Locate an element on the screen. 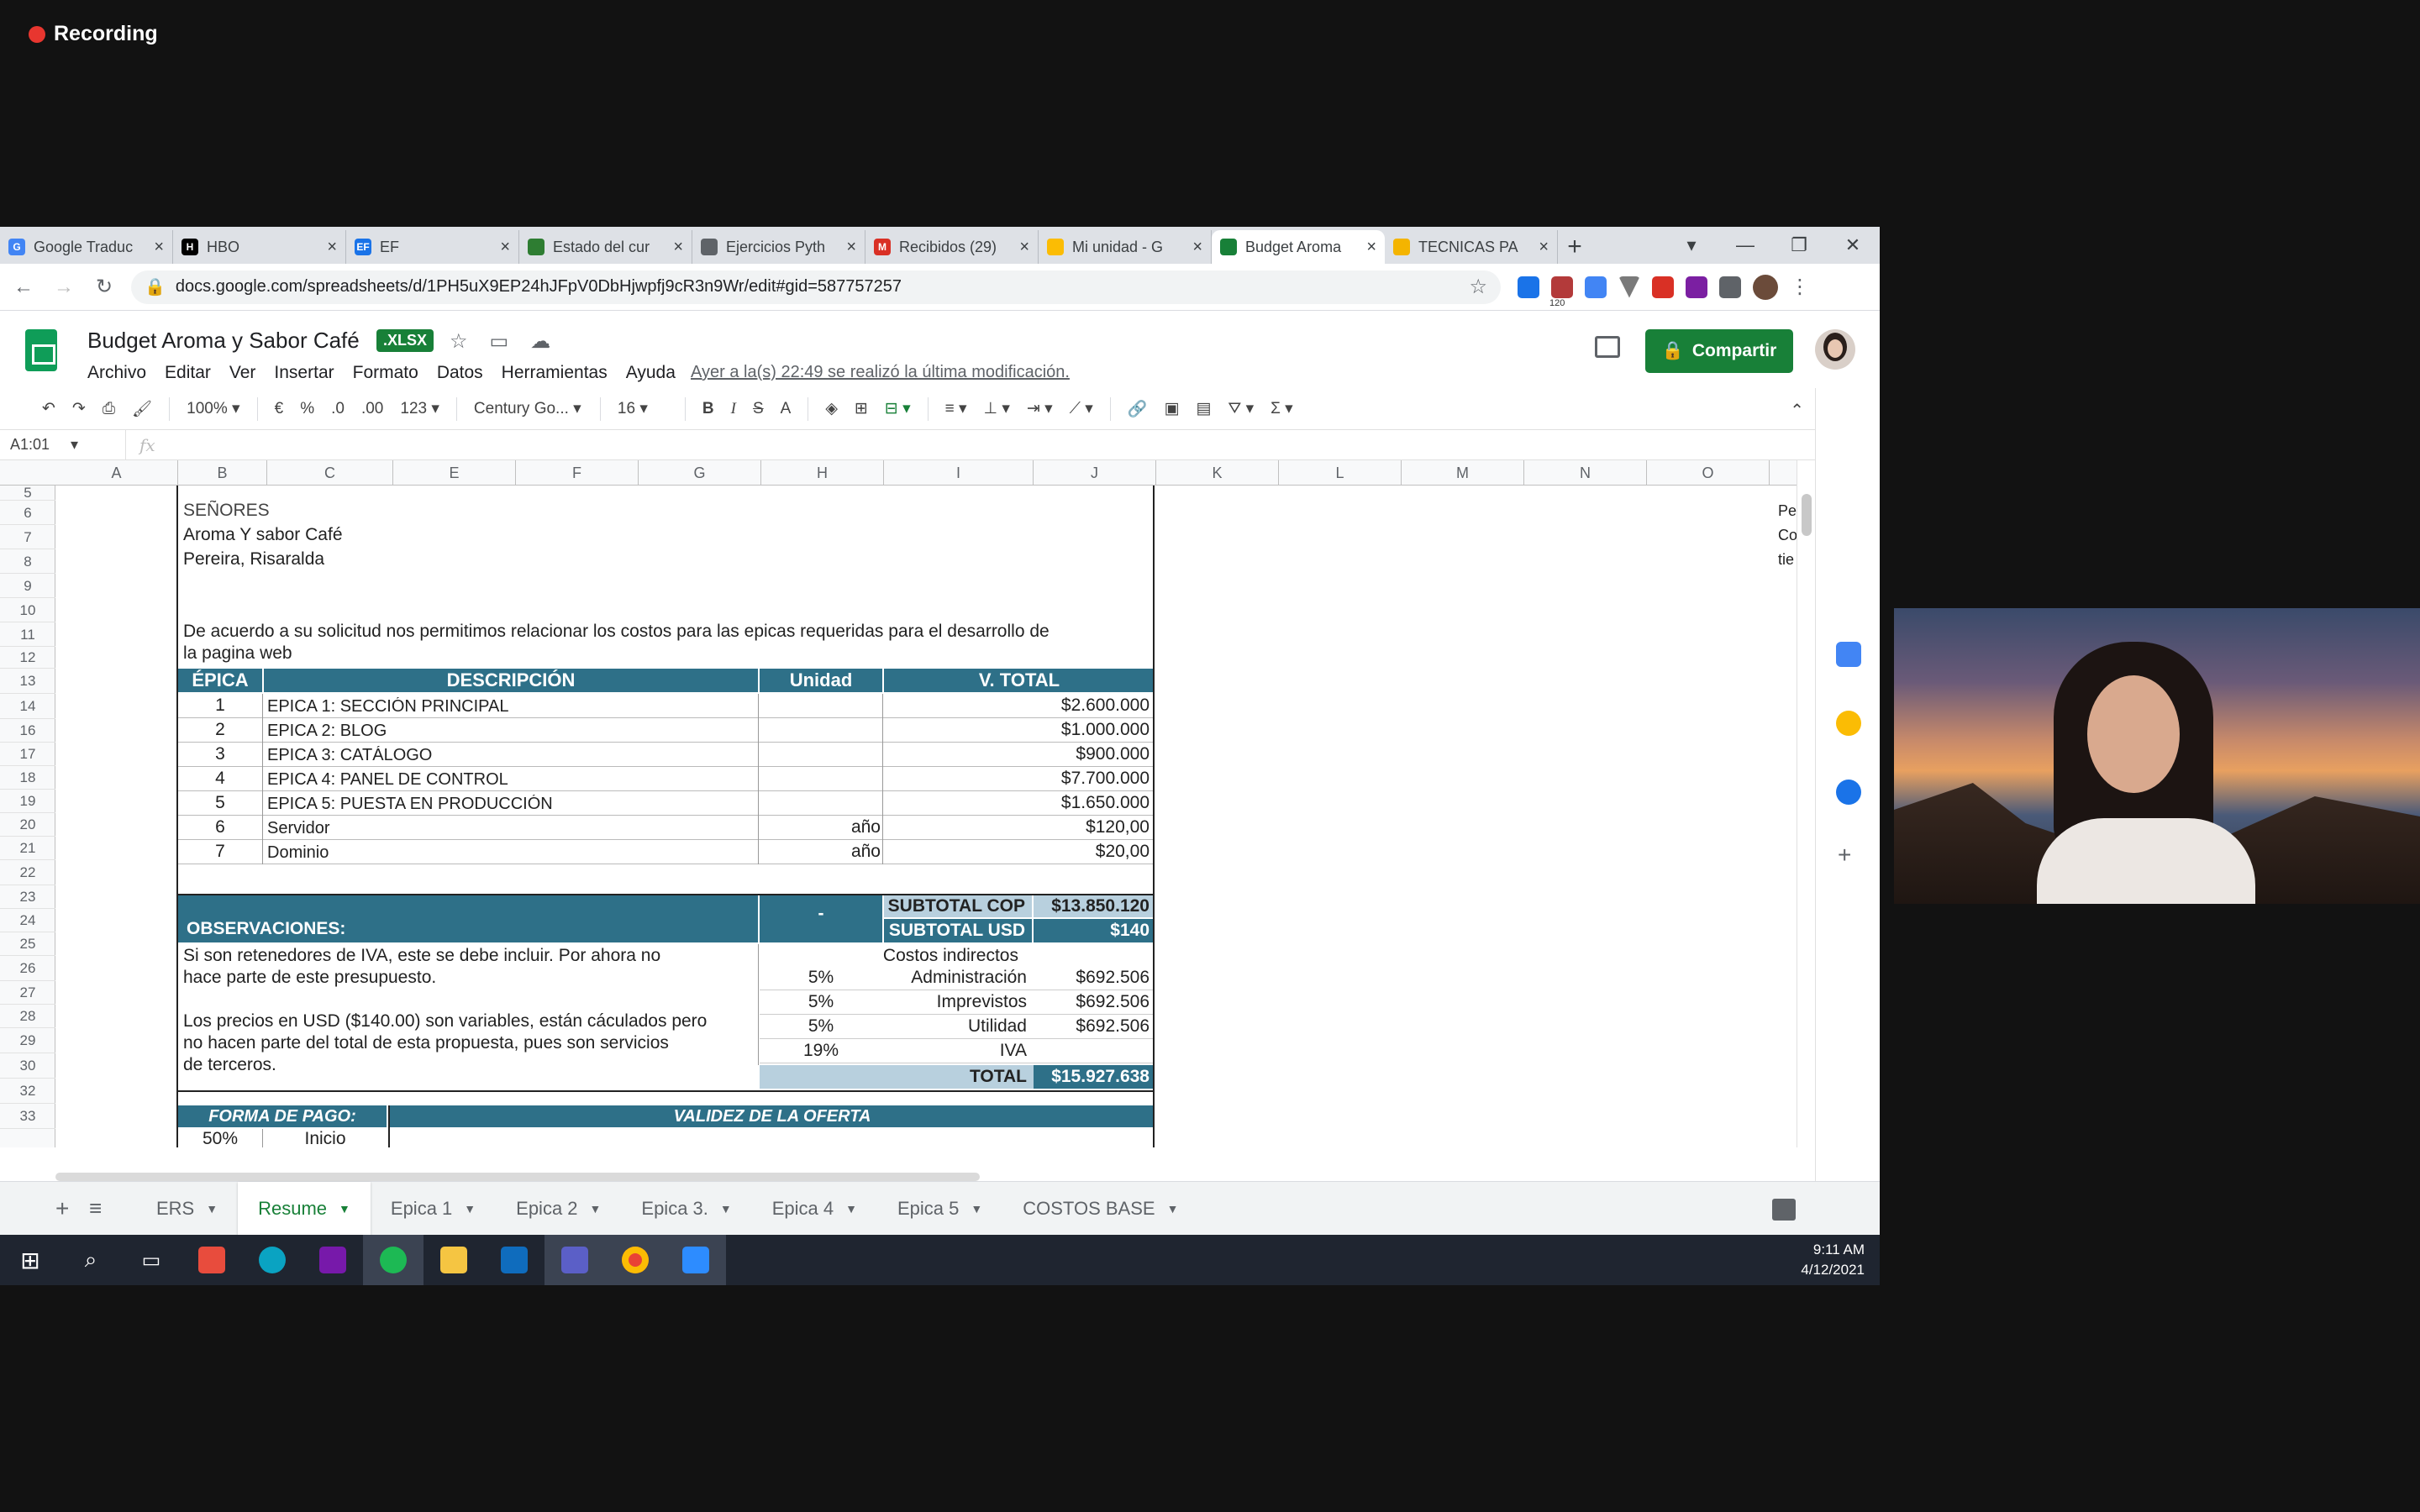  sheet-tab-epica-2: Epica 2 ▼ is located at coordinates (558, 1209).